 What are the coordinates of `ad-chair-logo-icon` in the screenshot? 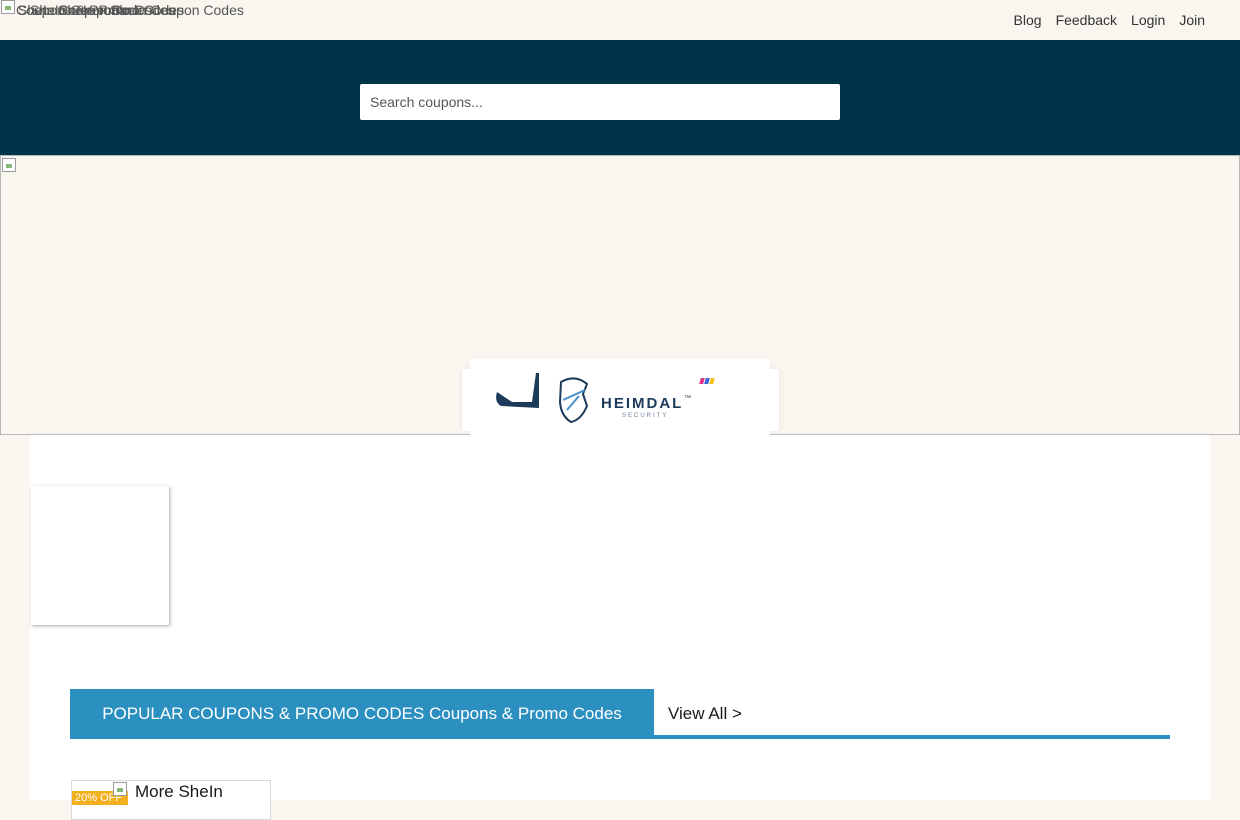 It's located at (517, 390).